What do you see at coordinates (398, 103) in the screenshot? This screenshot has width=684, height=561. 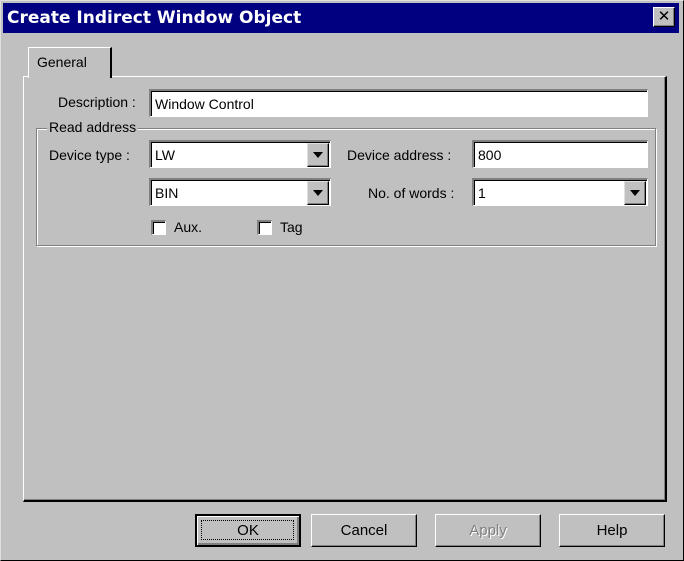 I see `description-input: Window Control` at bounding box center [398, 103].